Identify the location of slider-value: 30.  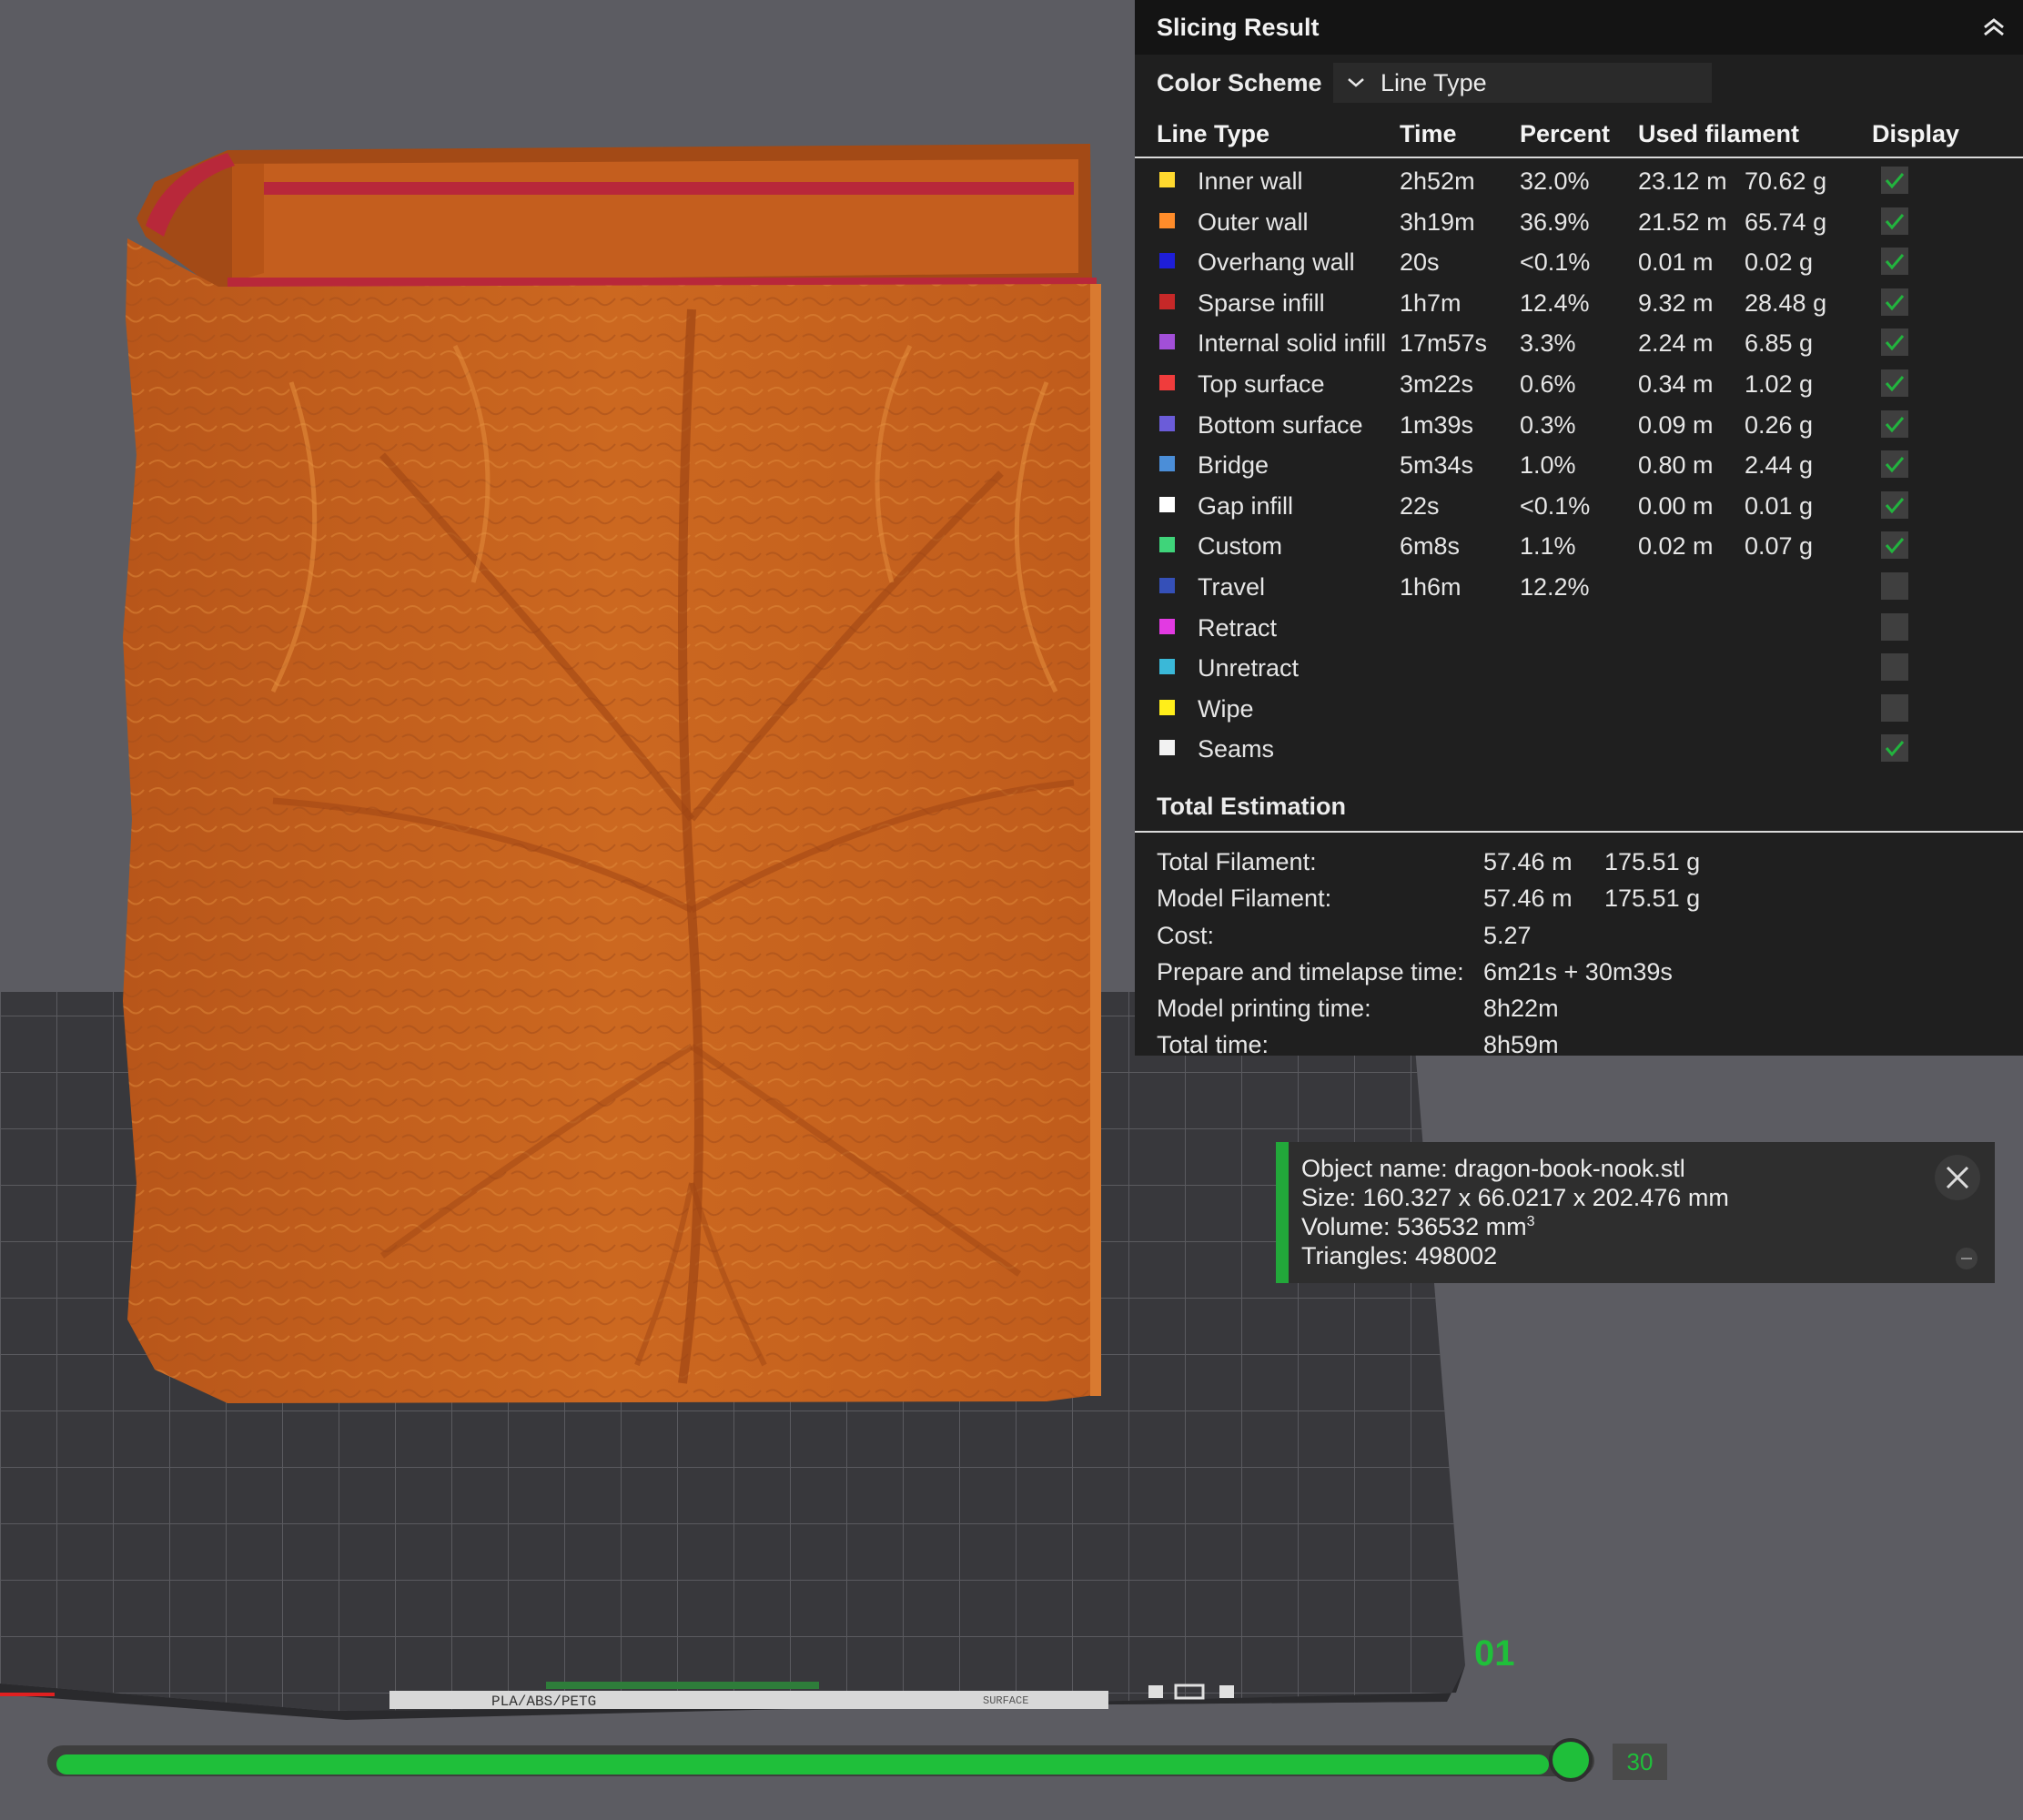
(1640, 1762).